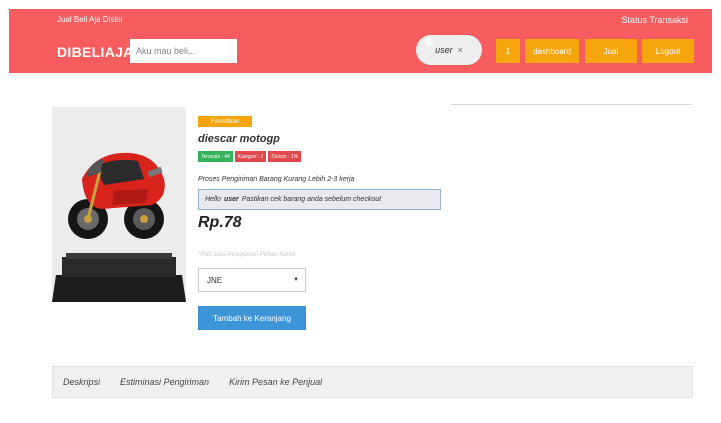  I want to click on user-menu: user ×, so click(449, 50).